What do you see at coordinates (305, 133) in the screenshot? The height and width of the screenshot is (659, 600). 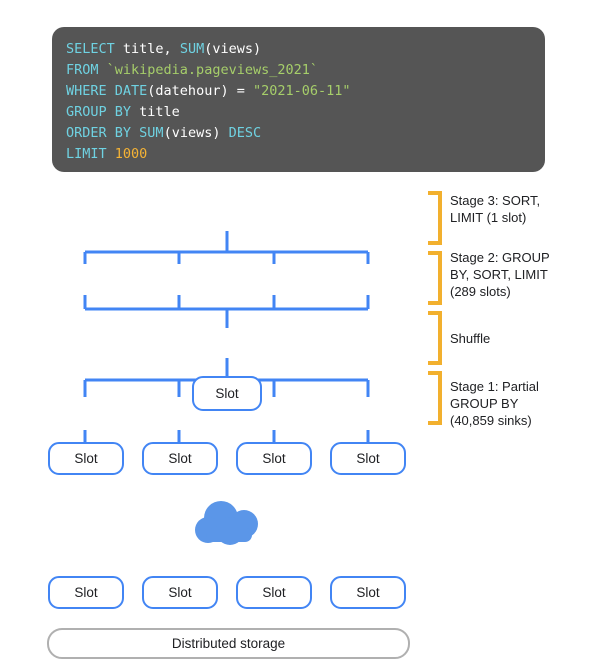 I see `code-line: ORDER BY SUM(views) DESC` at bounding box center [305, 133].